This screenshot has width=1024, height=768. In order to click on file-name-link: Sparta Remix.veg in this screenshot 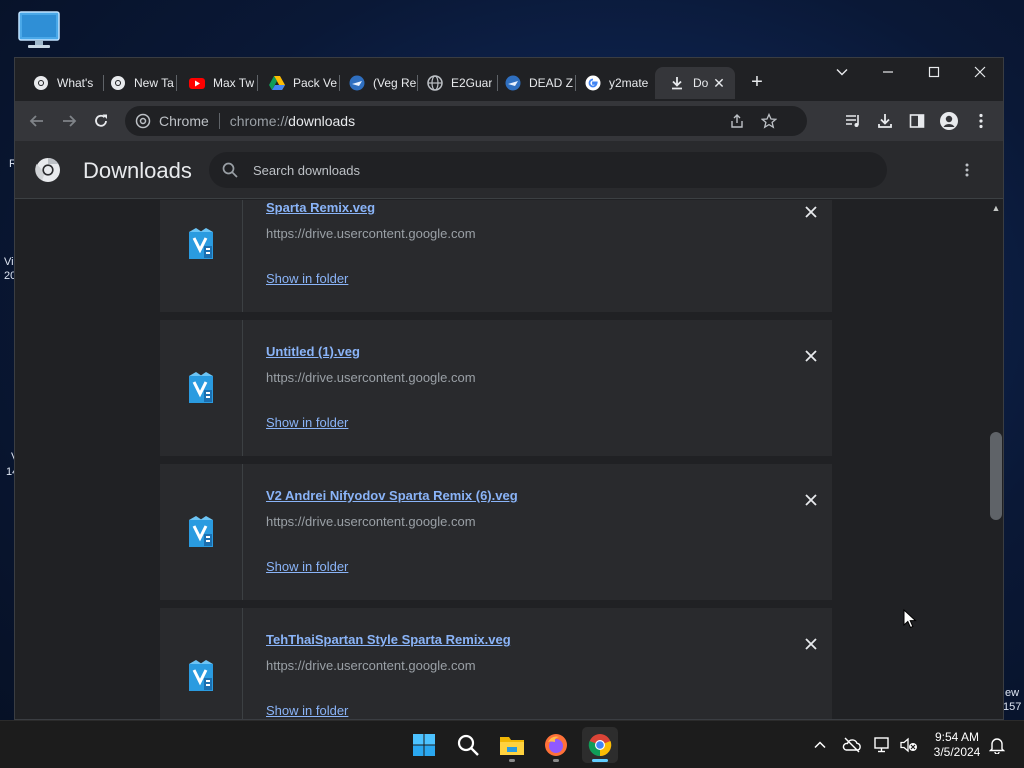, I will do `click(320, 207)`.